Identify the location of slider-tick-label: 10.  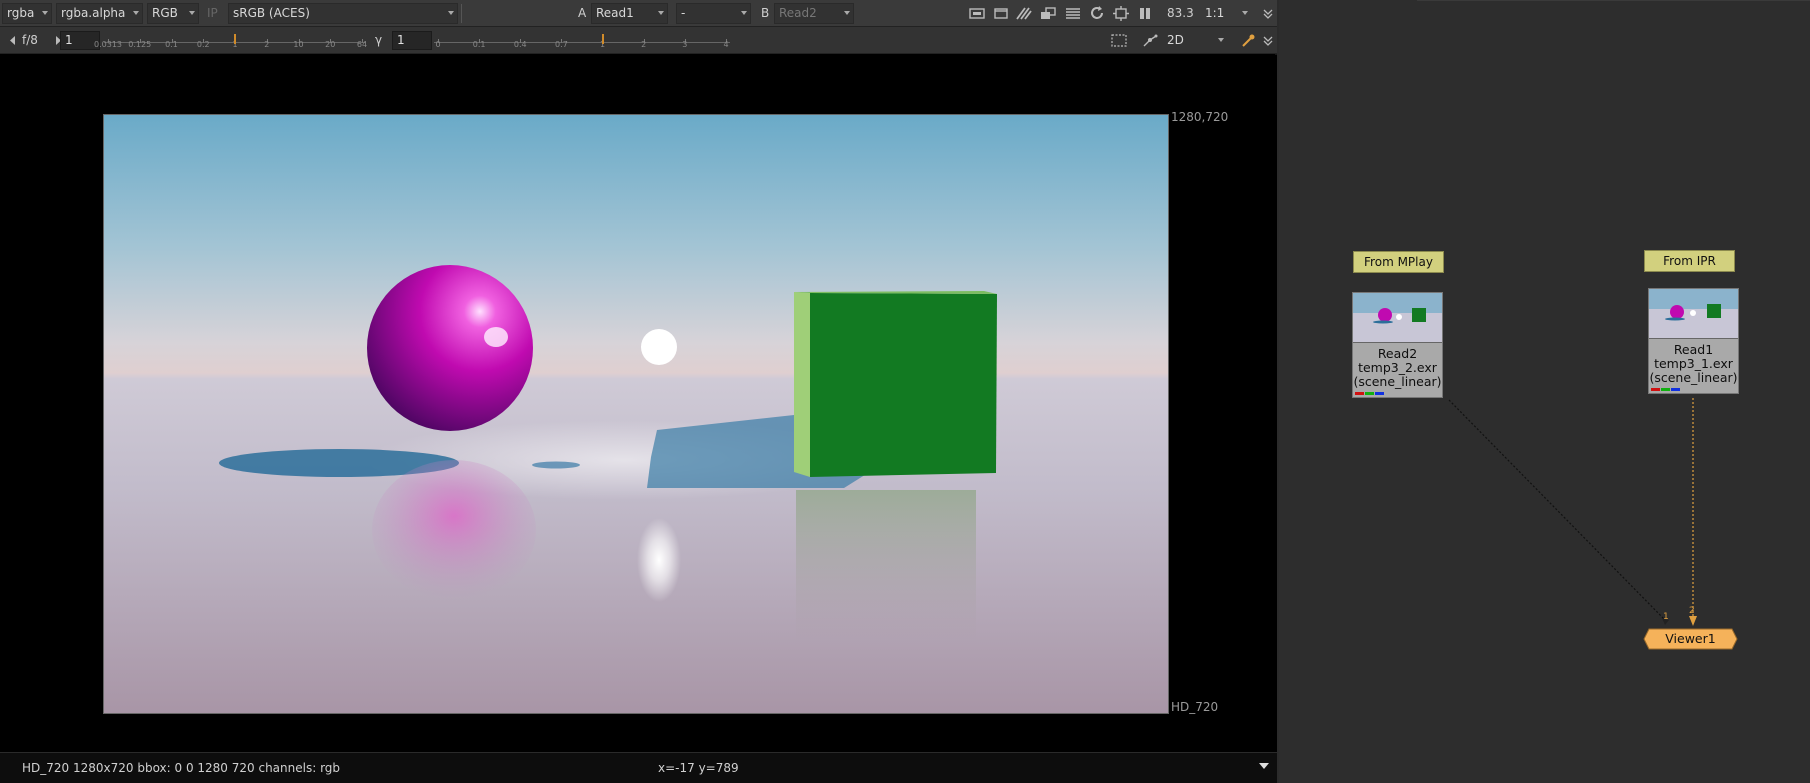
(298, 44).